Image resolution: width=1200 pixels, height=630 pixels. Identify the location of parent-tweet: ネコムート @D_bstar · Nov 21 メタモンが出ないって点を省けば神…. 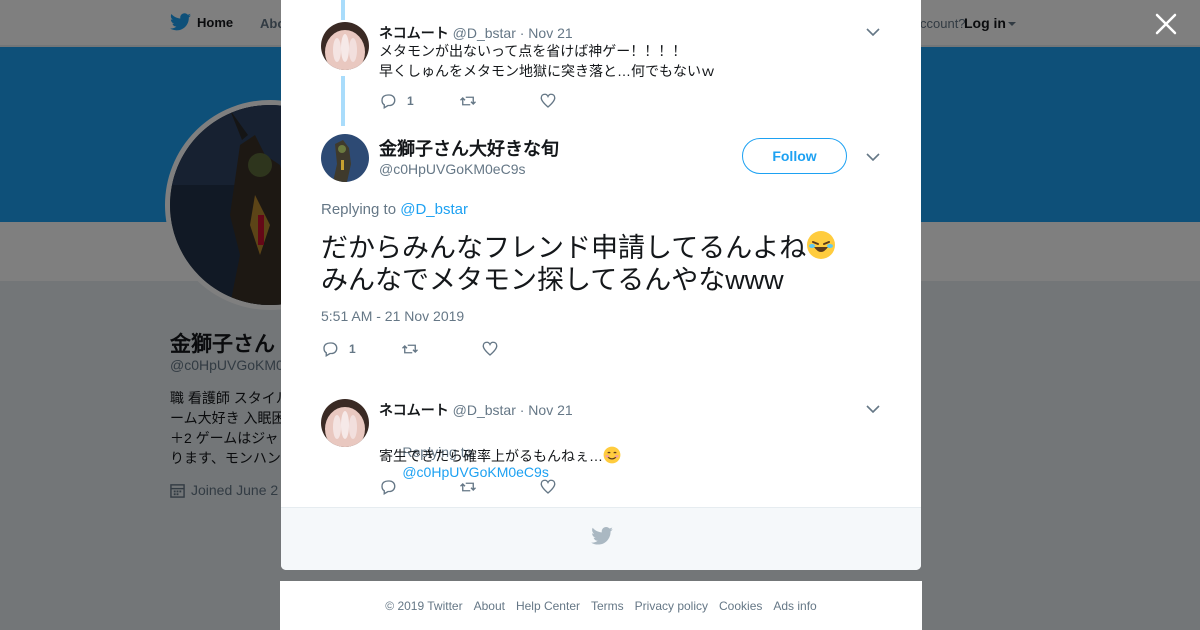
(601, 69).